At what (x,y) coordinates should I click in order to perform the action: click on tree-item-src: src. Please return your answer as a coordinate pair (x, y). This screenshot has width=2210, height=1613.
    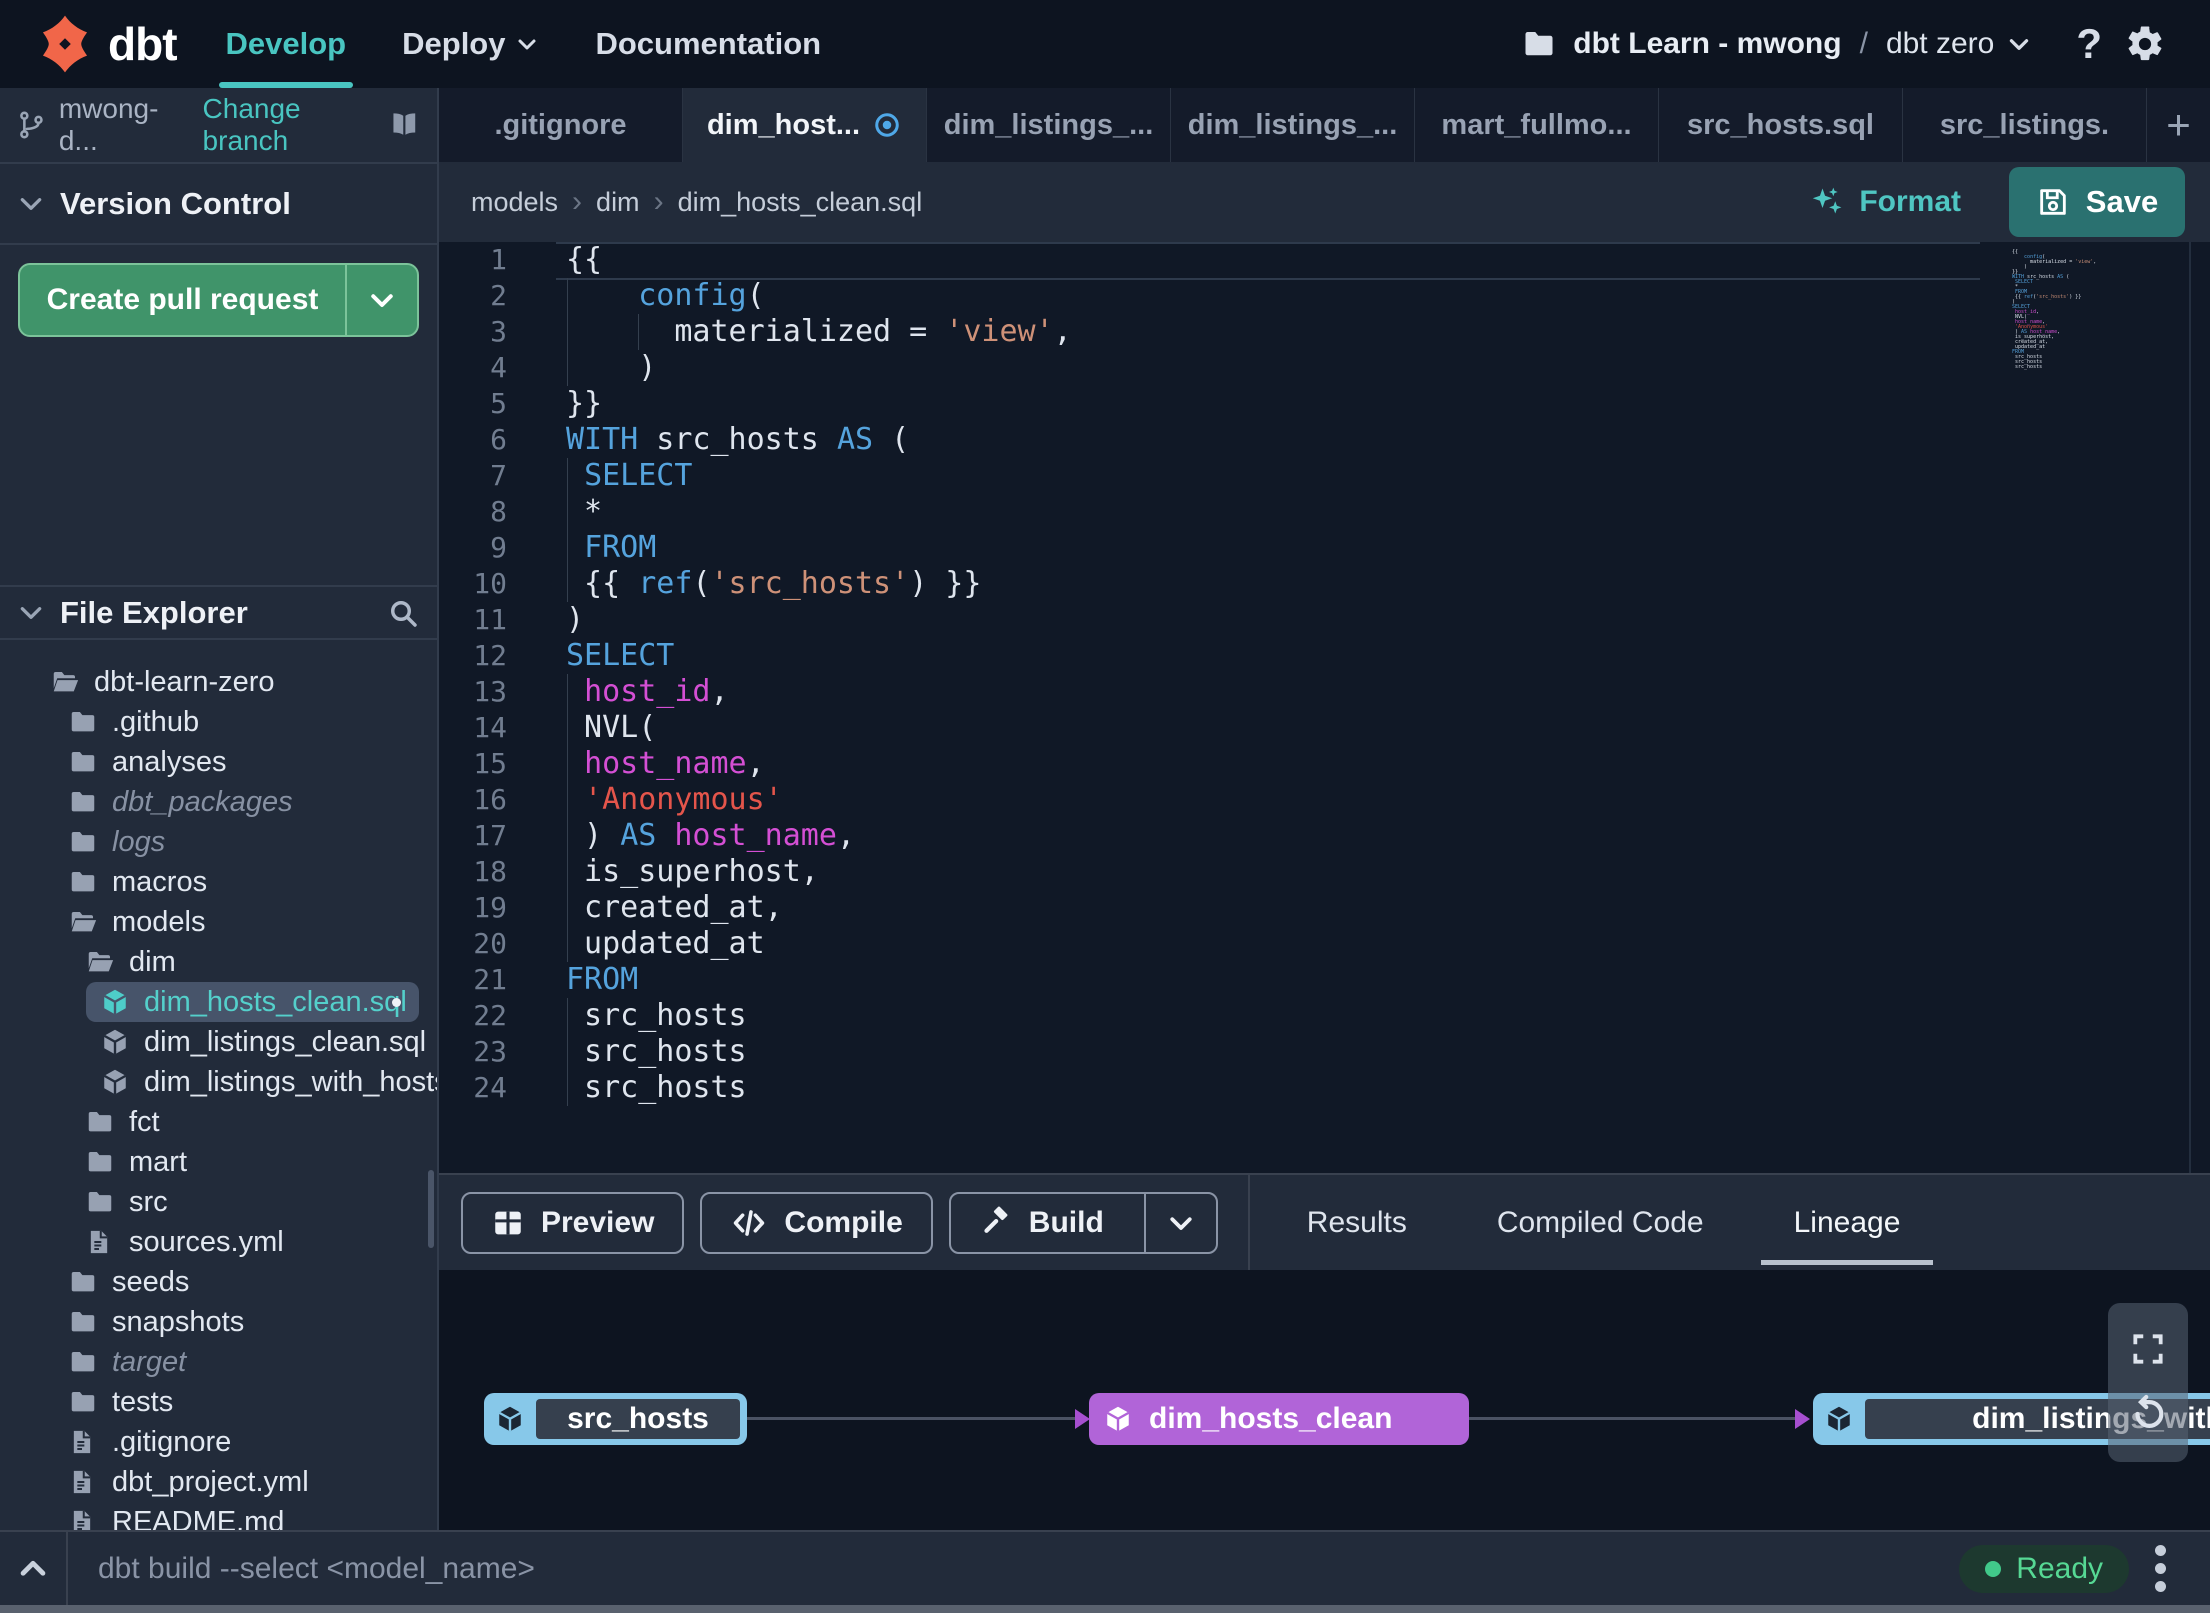
    Looking at the image, I should click on (218, 1202).